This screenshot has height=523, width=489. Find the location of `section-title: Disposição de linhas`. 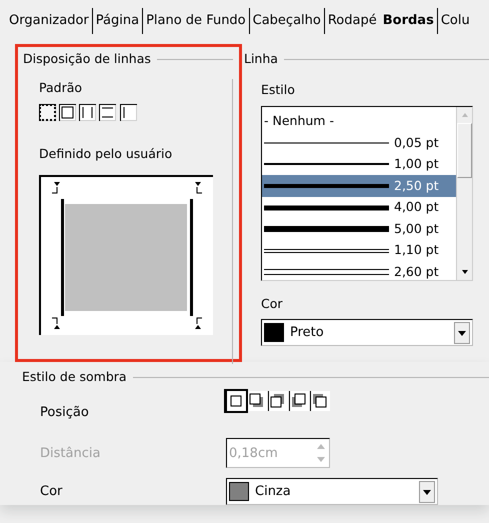

section-title: Disposição de linhas is located at coordinates (87, 59).